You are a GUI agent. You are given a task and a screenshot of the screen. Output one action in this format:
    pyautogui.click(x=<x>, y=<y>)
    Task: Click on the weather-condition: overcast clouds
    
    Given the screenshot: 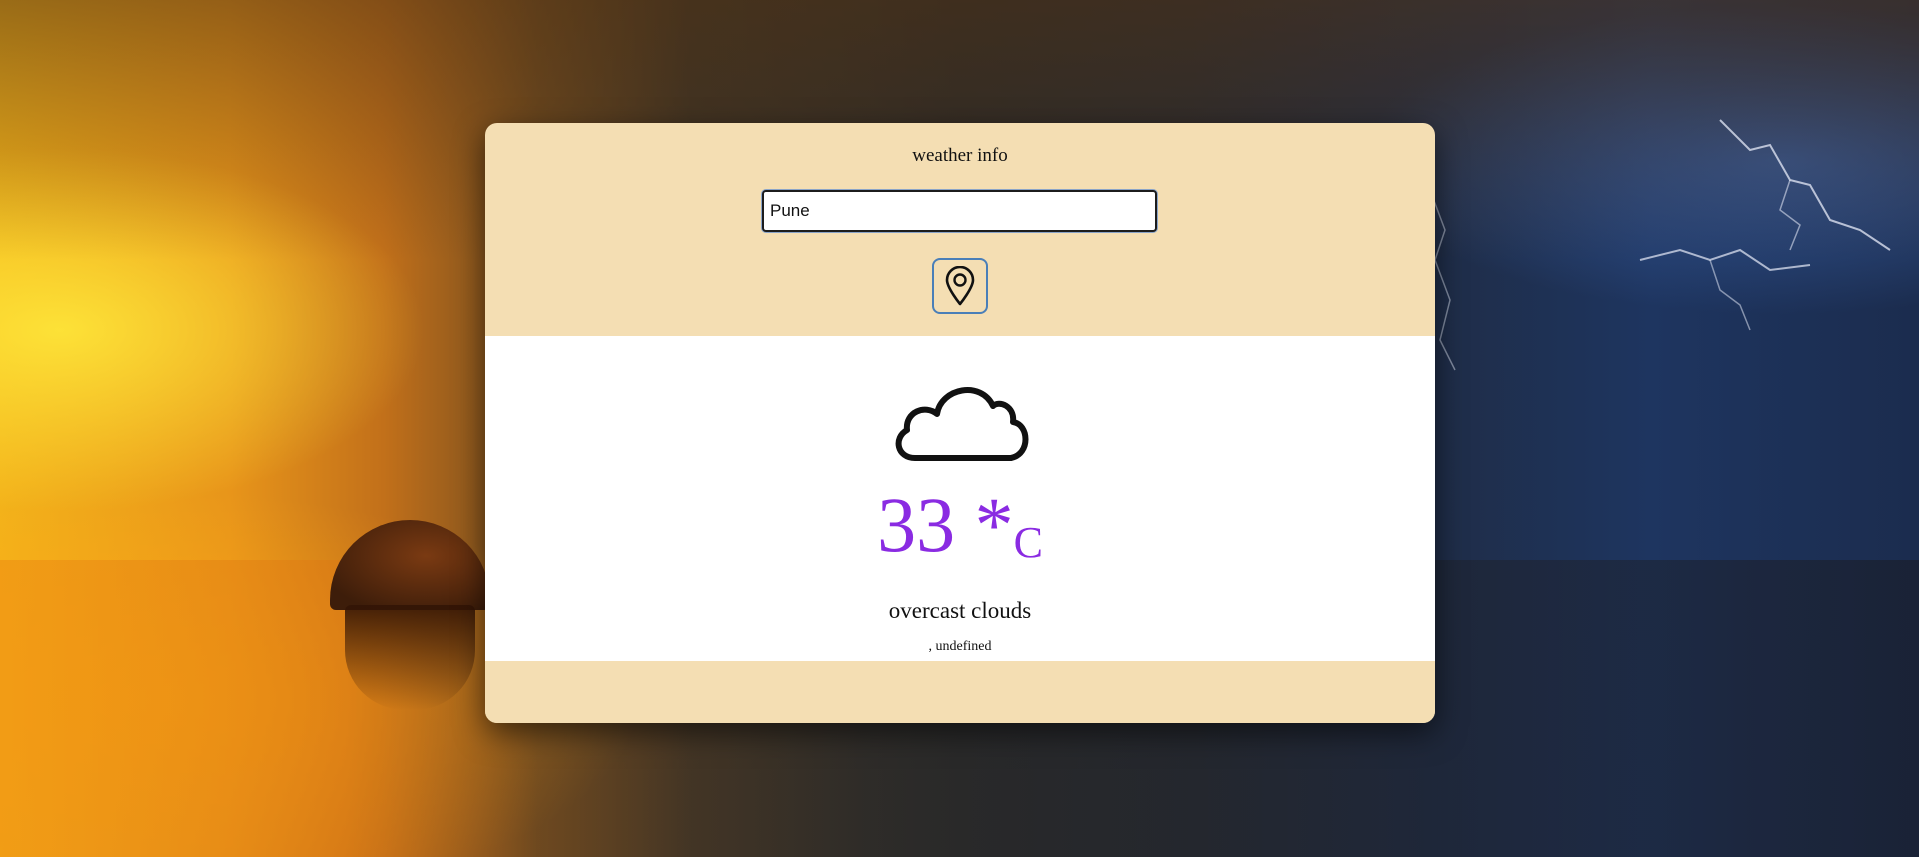 What is the action you would take?
    pyautogui.click(x=960, y=610)
    